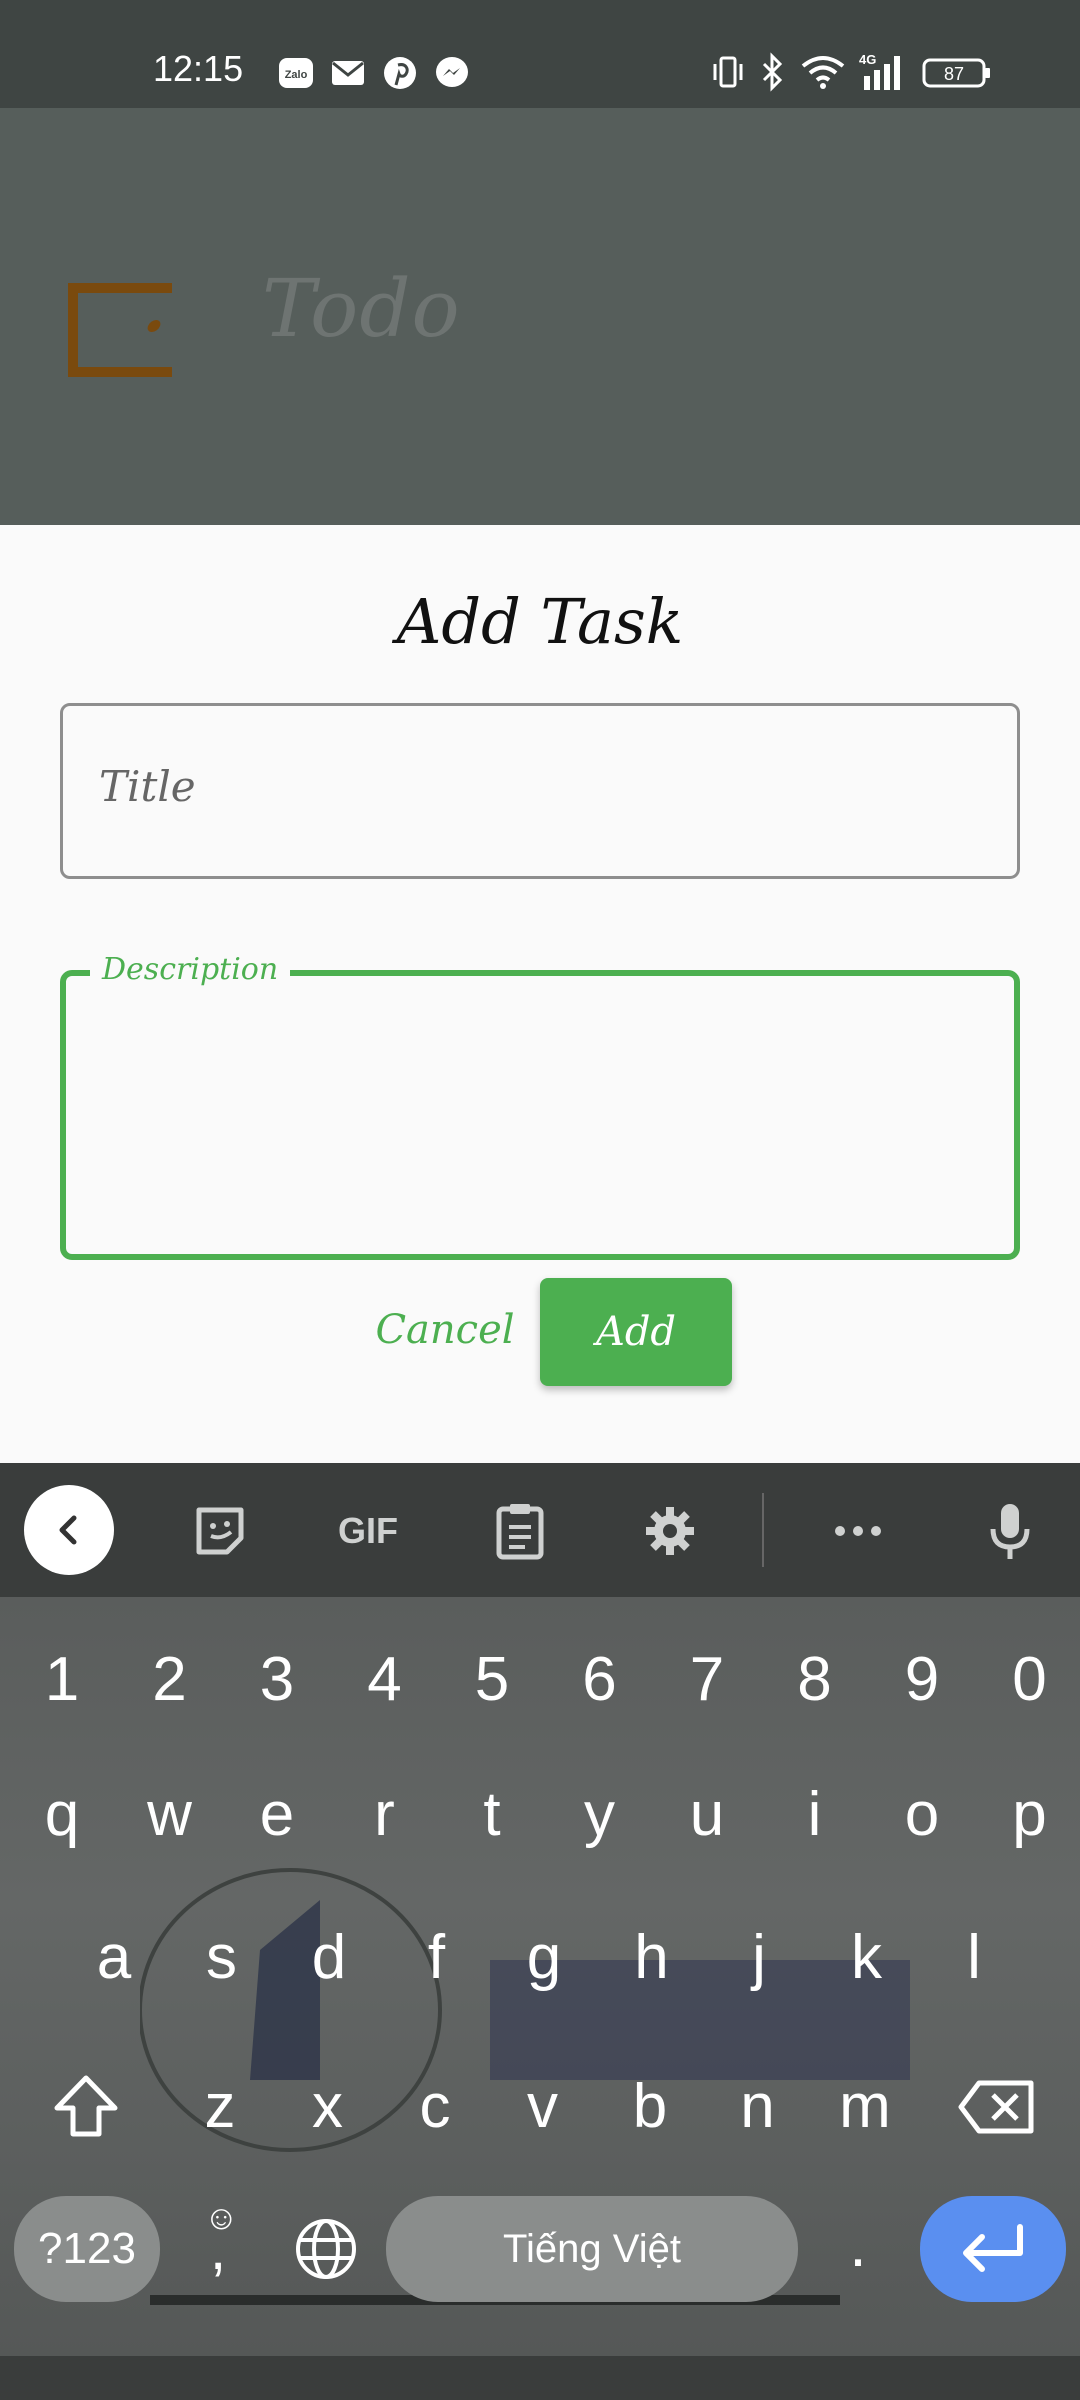 The width and height of the screenshot is (1080, 2400). What do you see at coordinates (329, 1958) in the screenshot?
I see `letter-key-d: d` at bounding box center [329, 1958].